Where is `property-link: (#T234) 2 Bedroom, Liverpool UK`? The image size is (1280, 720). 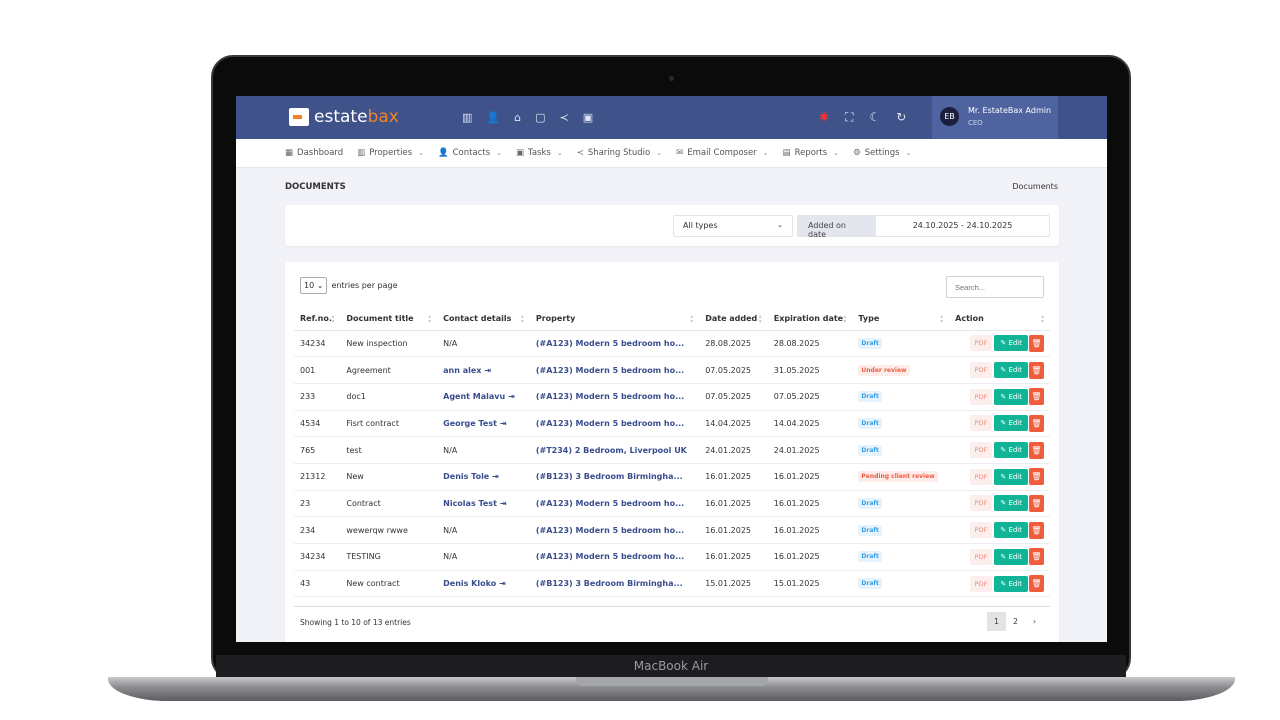 property-link: (#T234) 2 Bedroom, Liverpool UK is located at coordinates (614, 450).